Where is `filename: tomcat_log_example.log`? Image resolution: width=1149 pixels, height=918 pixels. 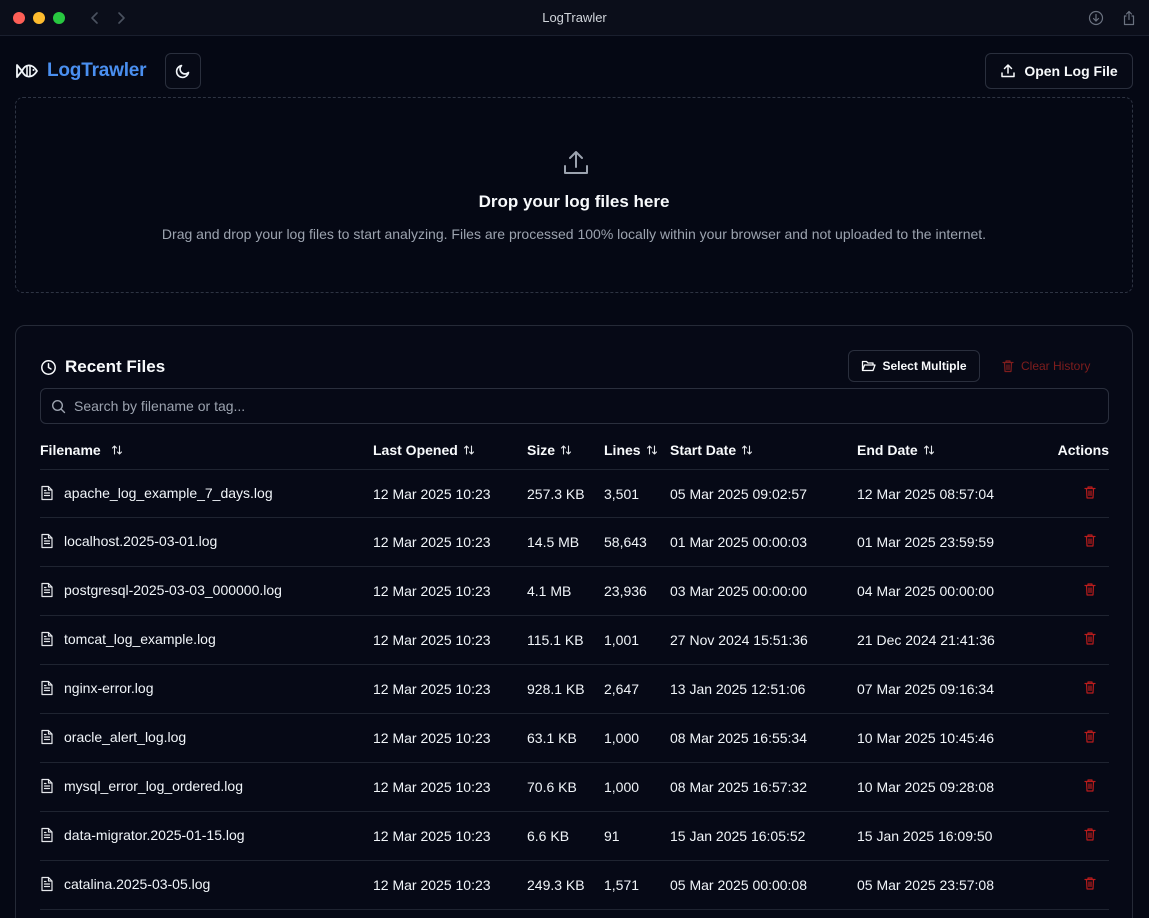
filename: tomcat_log_example.log is located at coordinates (140, 639).